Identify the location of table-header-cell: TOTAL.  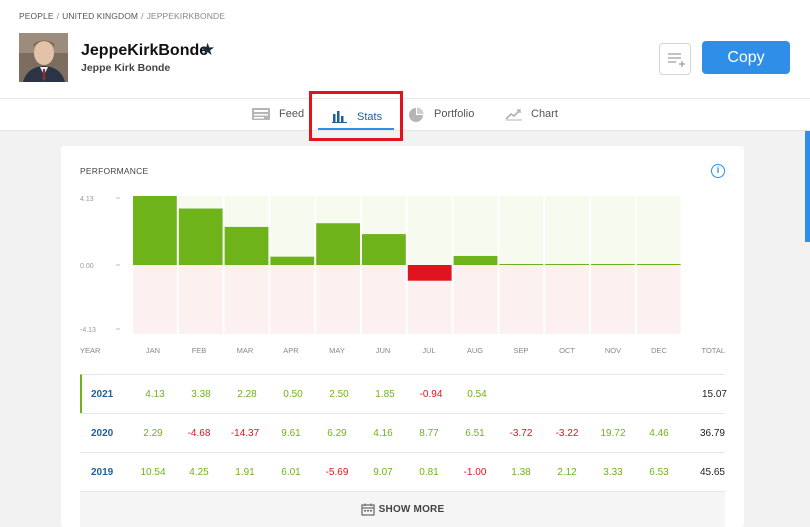
(713, 350).